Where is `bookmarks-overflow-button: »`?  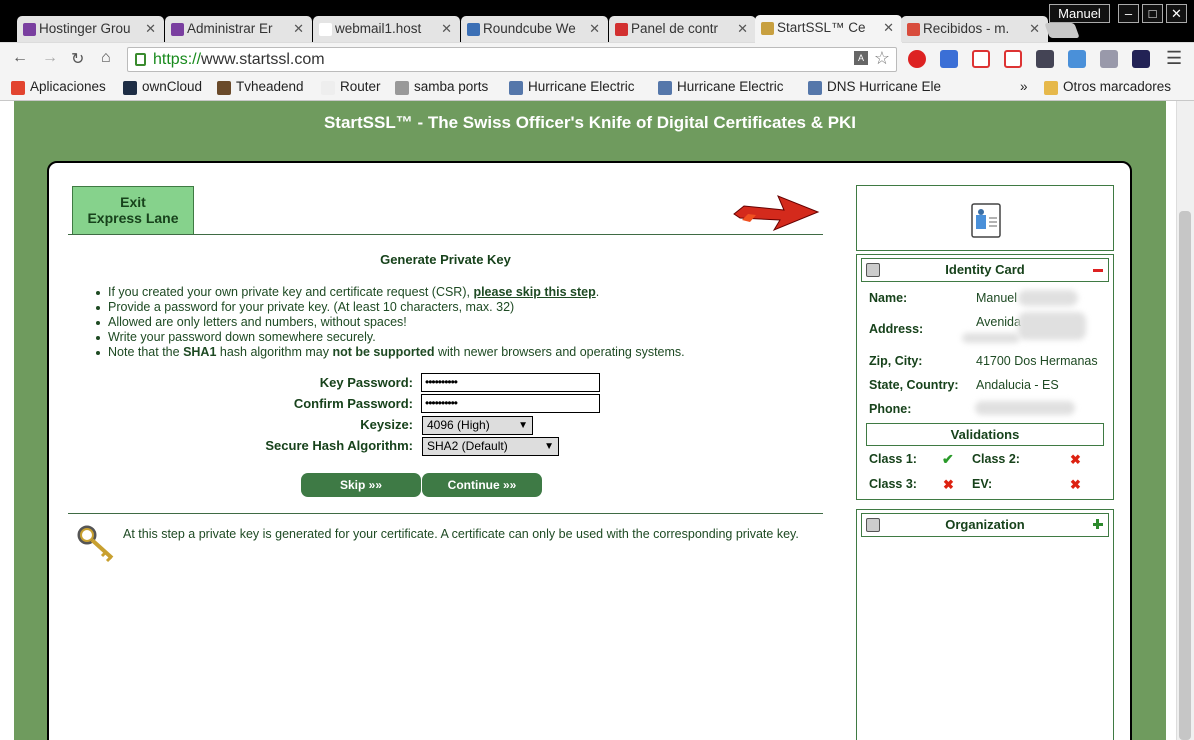
bookmarks-overflow-button: » is located at coordinates (1024, 86).